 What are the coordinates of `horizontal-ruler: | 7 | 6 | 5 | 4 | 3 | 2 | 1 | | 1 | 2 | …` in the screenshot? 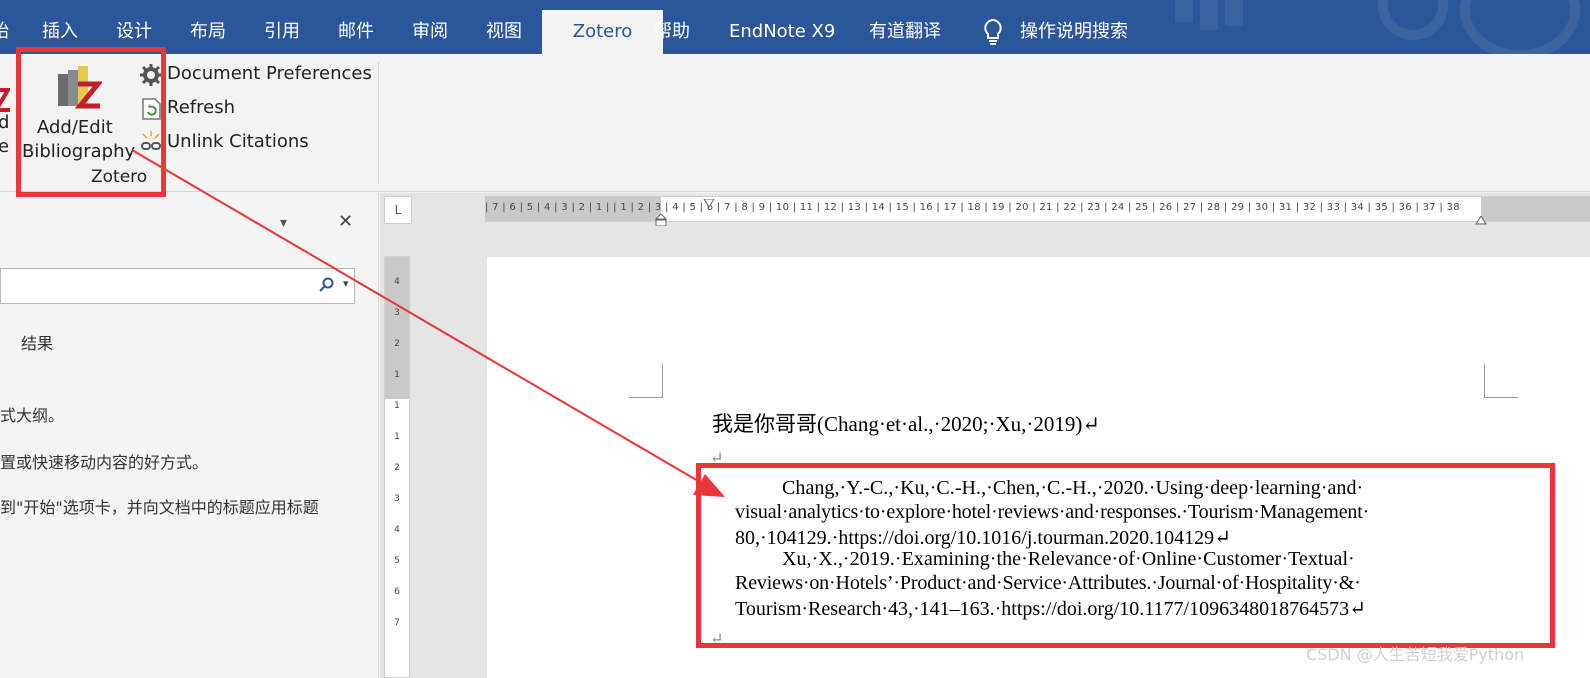 It's located at (1037, 210).